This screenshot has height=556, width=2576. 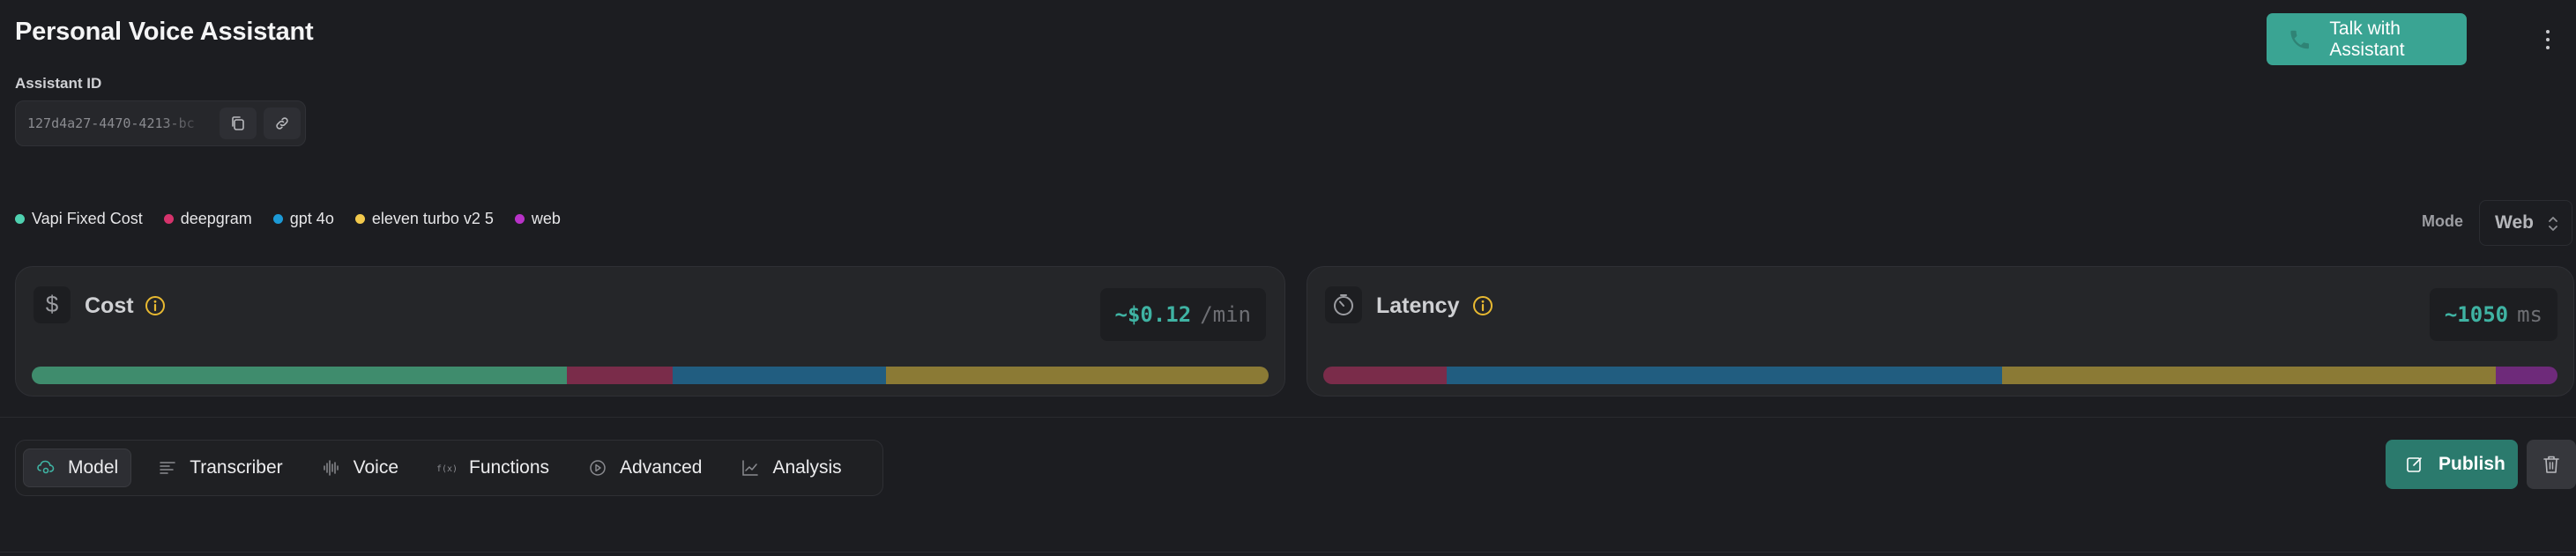 I want to click on legend-label: Vapi Fixed Cost, so click(x=88, y=219).